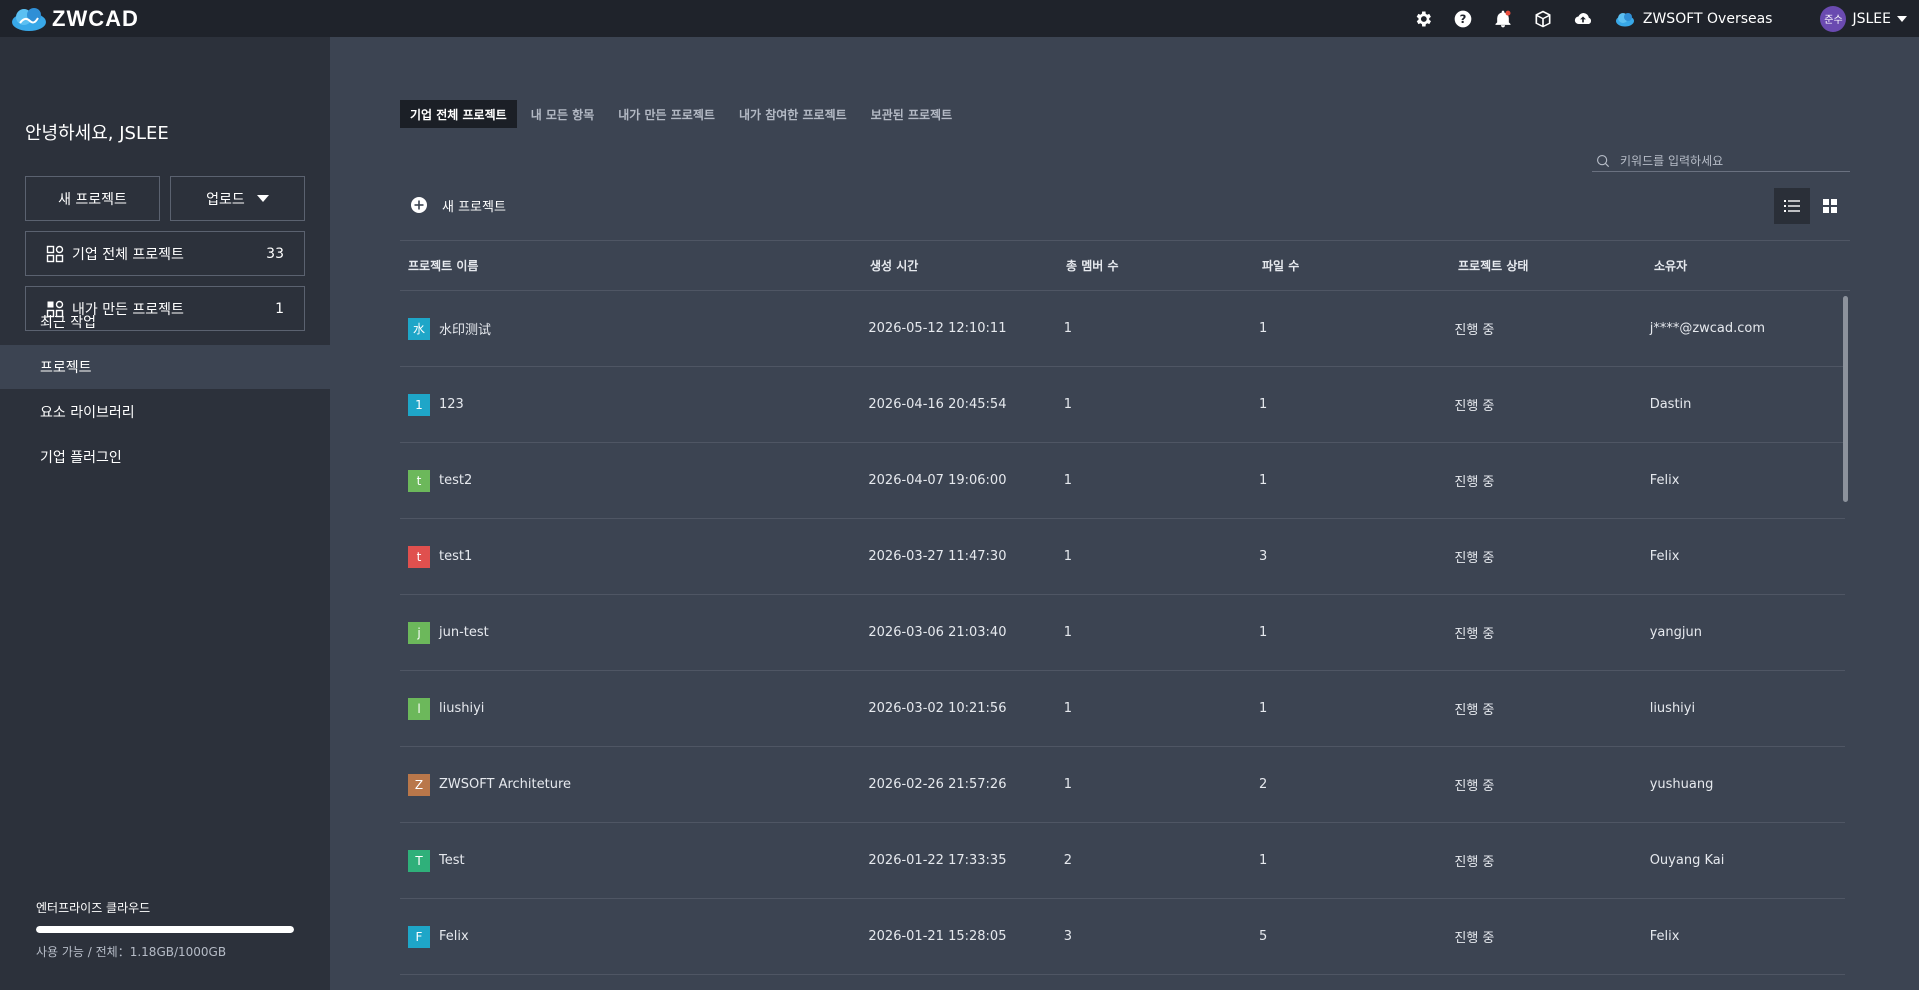 This screenshot has width=1919, height=990. I want to click on project-name-cell: j jun-test, so click(634, 632).